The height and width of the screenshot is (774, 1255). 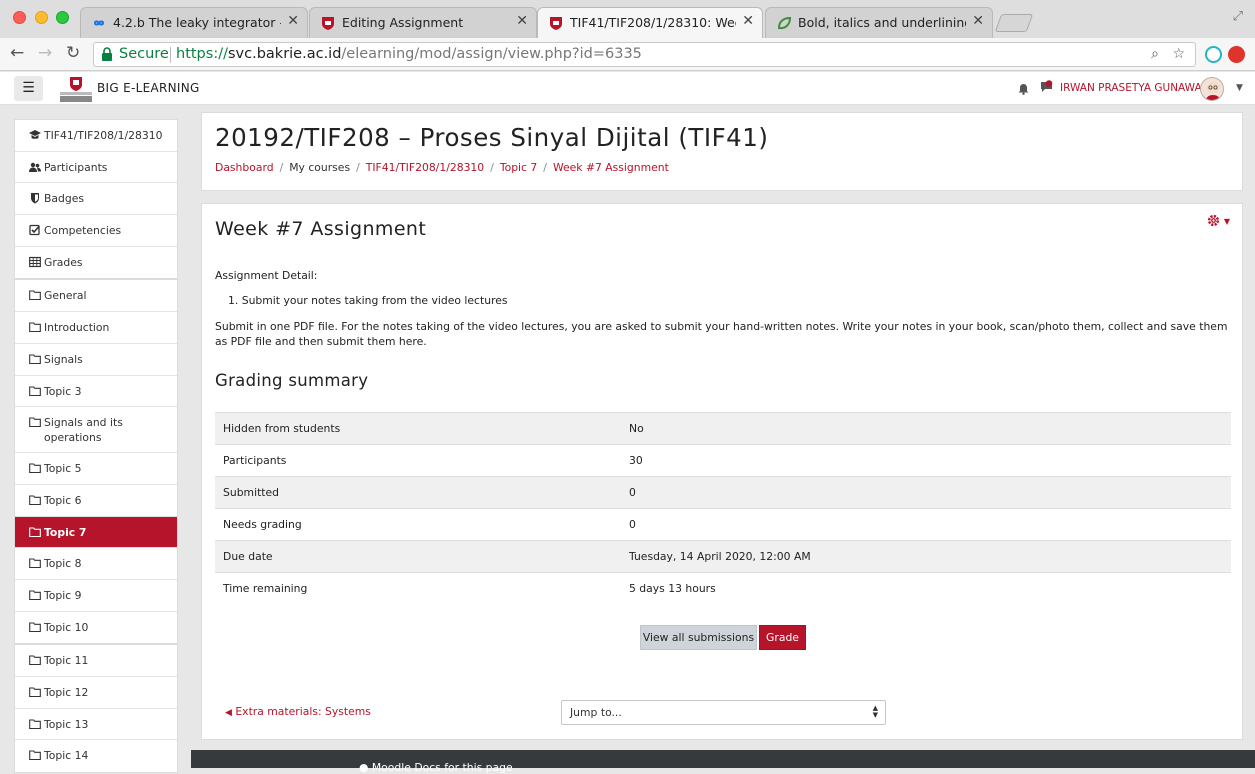 What do you see at coordinates (926, 588) in the screenshot?
I see `row-value: 5 days 13 hours` at bounding box center [926, 588].